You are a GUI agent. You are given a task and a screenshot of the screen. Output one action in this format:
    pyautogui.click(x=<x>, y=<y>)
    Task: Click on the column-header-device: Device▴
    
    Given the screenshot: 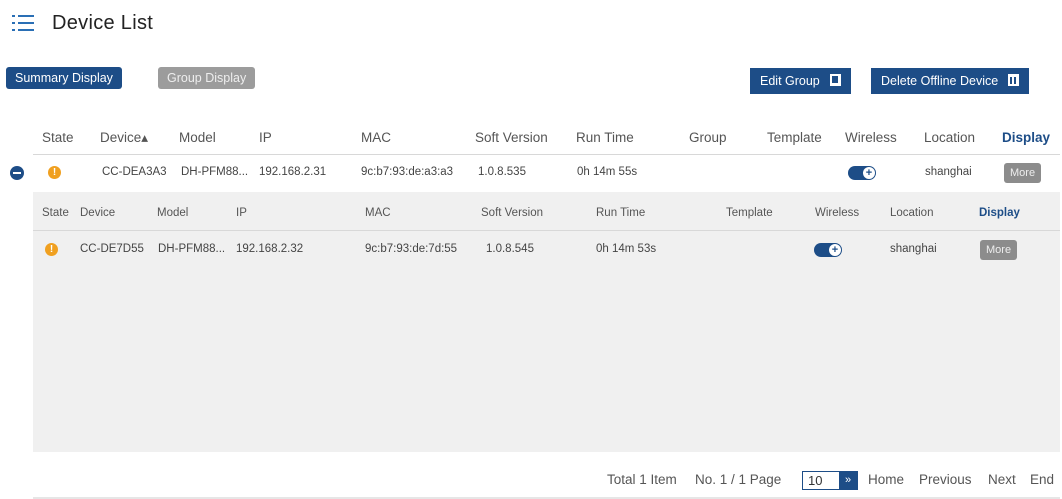 What is the action you would take?
    pyautogui.click(x=124, y=138)
    